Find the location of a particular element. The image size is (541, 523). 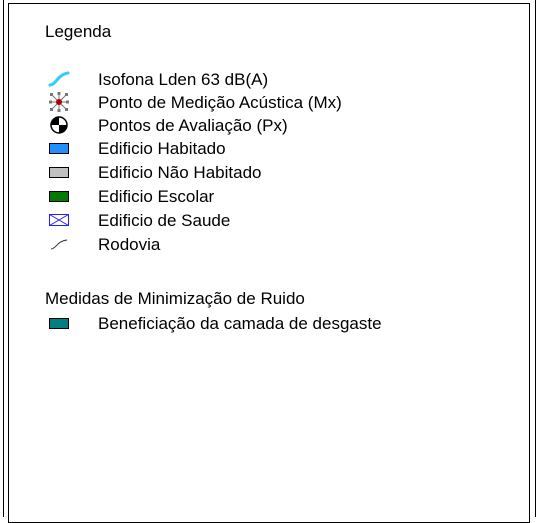

measurement-point-icon is located at coordinates (59, 102).